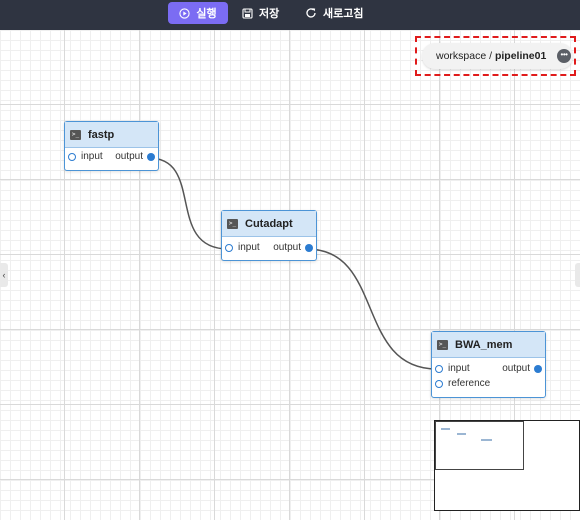 The image size is (580, 520). I want to click on breadcrumb-pipeline: pipeline01, so click(520, 56).